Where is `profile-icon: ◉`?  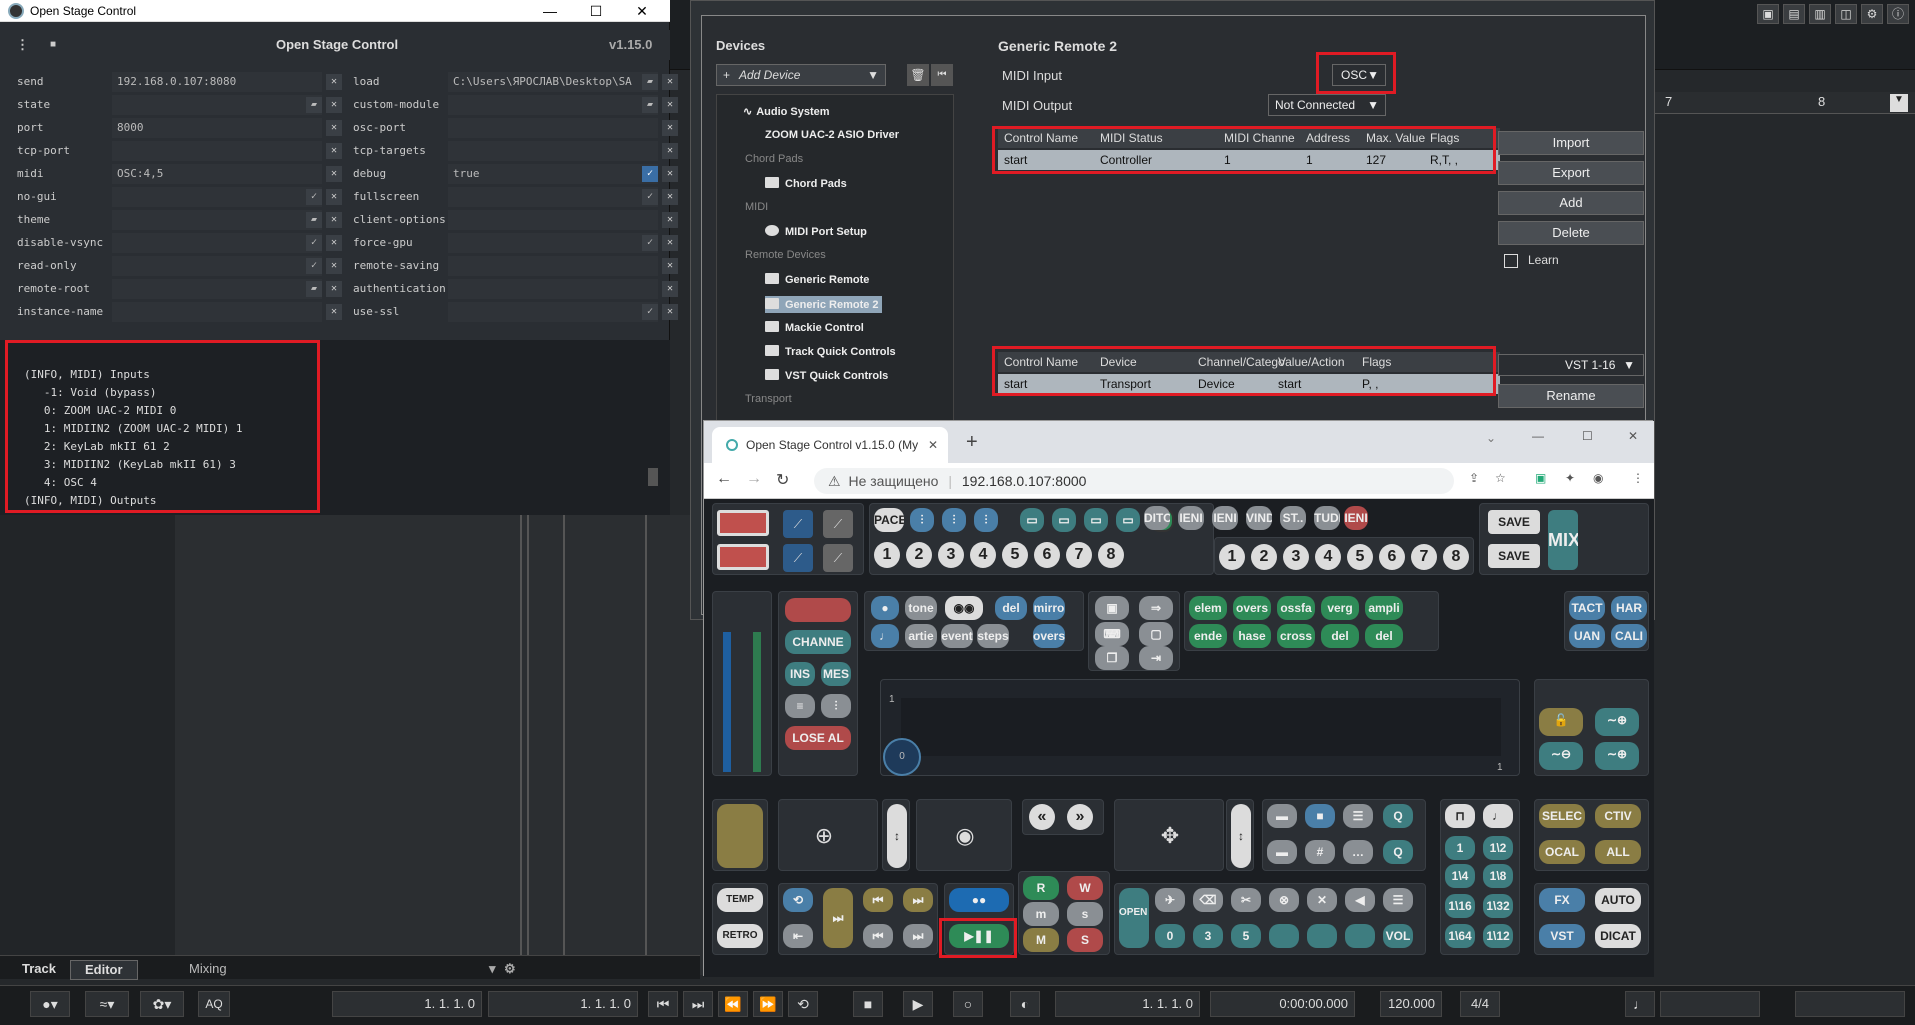 profile-icon: ◉ is located at coordinates (1598, 478).